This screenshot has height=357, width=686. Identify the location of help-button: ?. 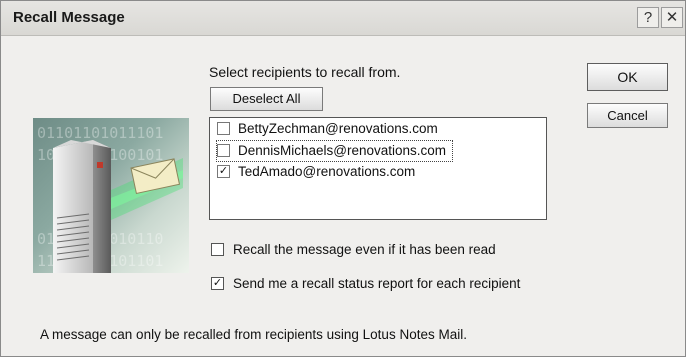
(648, 17).